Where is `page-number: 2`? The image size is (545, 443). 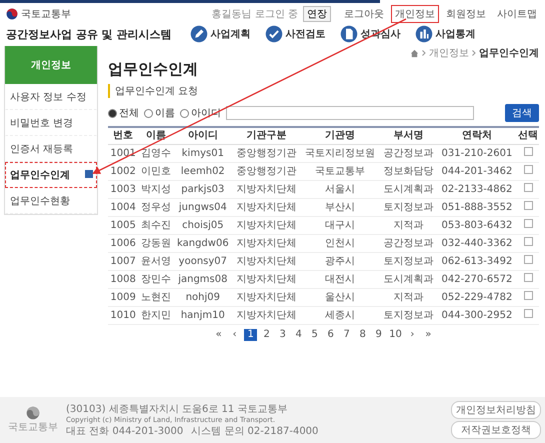
page-number: 2 is located at coordinates (267, 335).